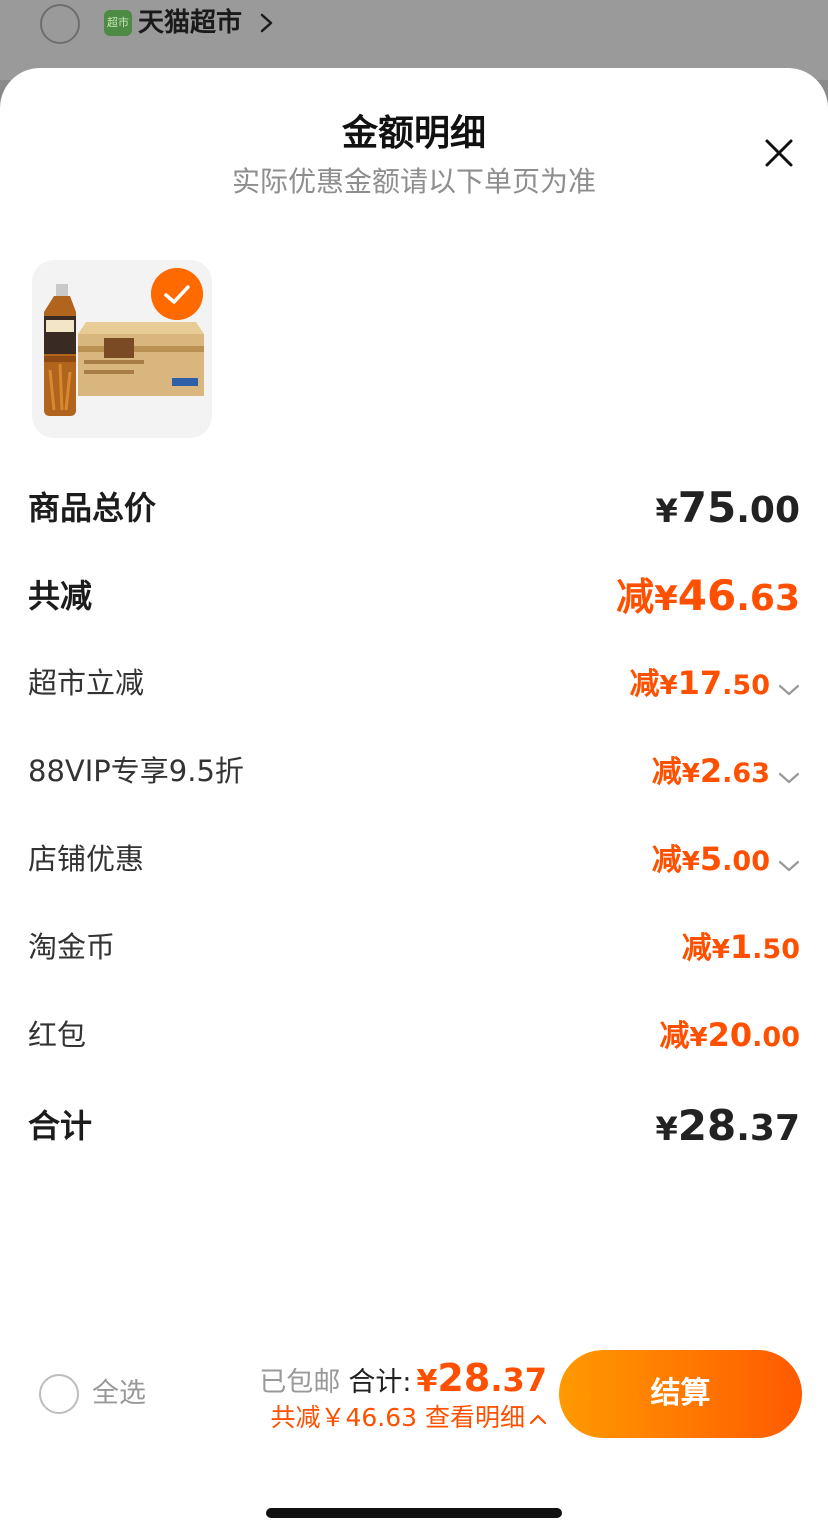 The width and height of the screenshot is (828, 1537). What do you see at coordinates (538, 1419) in the screenshot?
I see `chevron-up-icon` at bounding box center [538, 1419].